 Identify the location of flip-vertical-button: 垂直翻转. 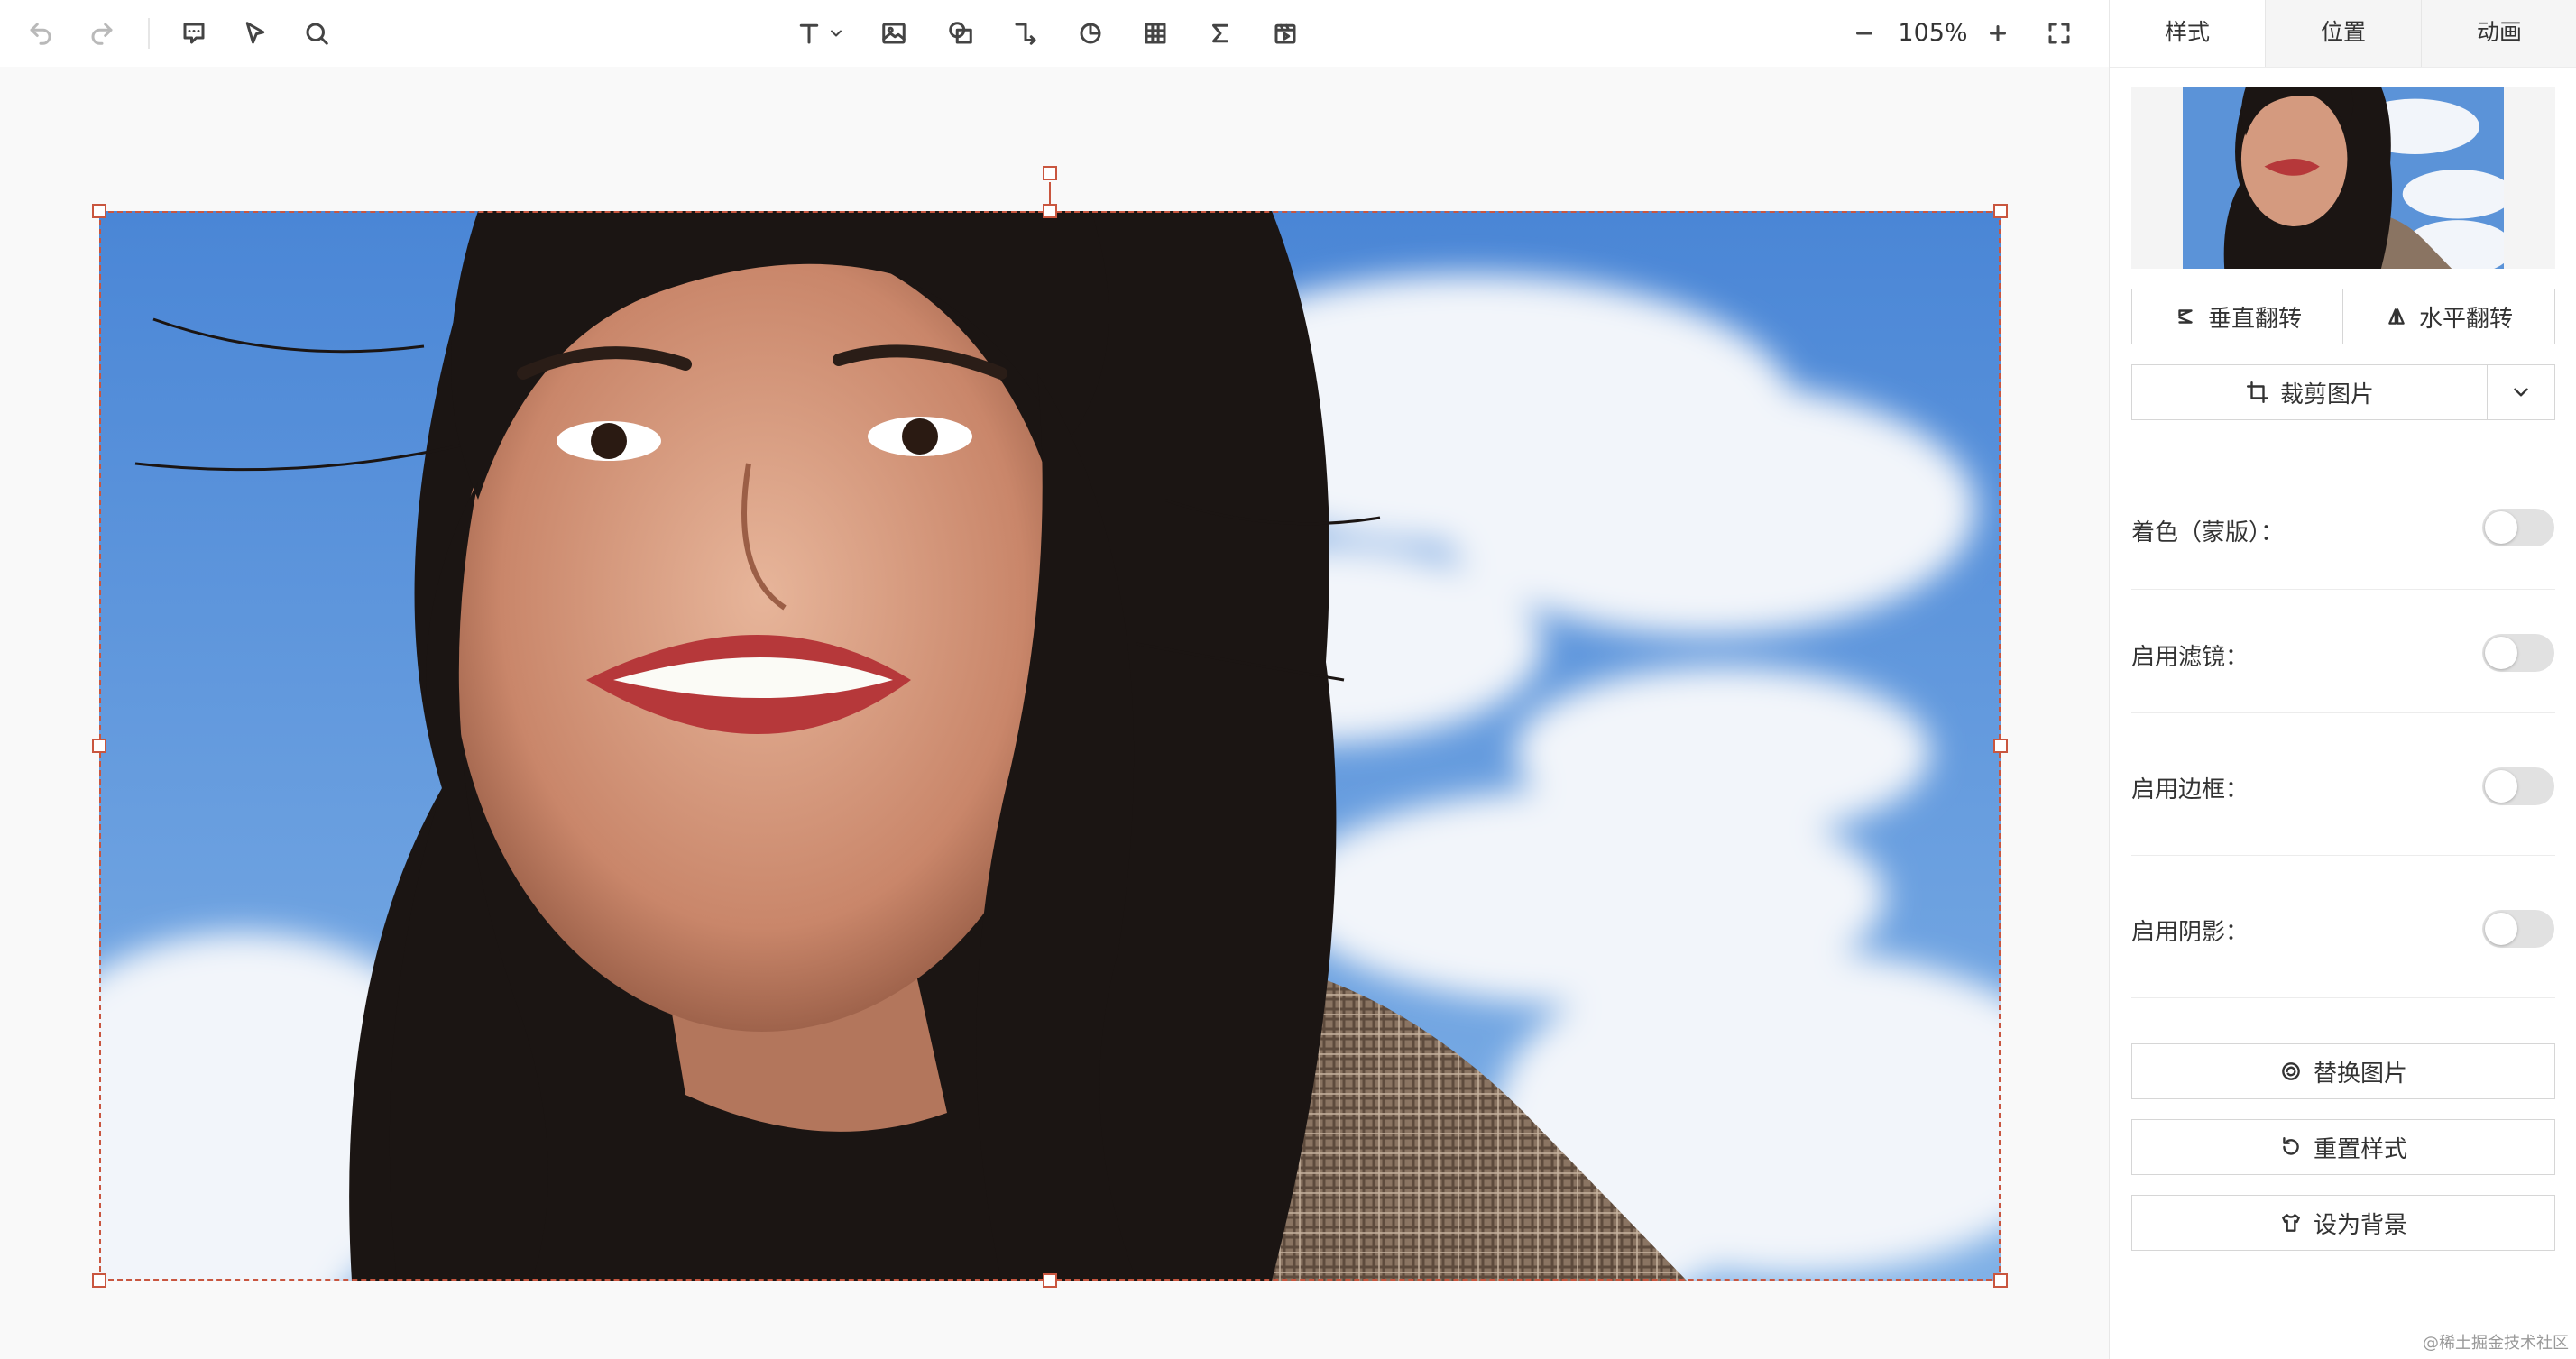
(2237, 316).